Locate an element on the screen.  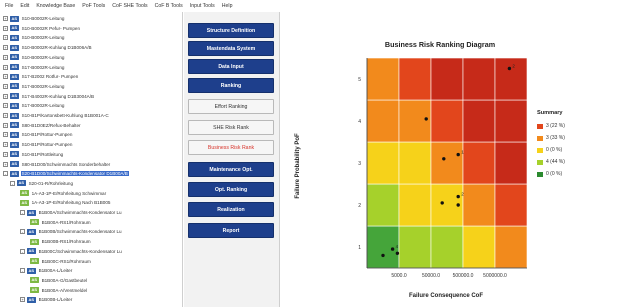
ranking-button: Ranking is located at coordinates (231, 85).